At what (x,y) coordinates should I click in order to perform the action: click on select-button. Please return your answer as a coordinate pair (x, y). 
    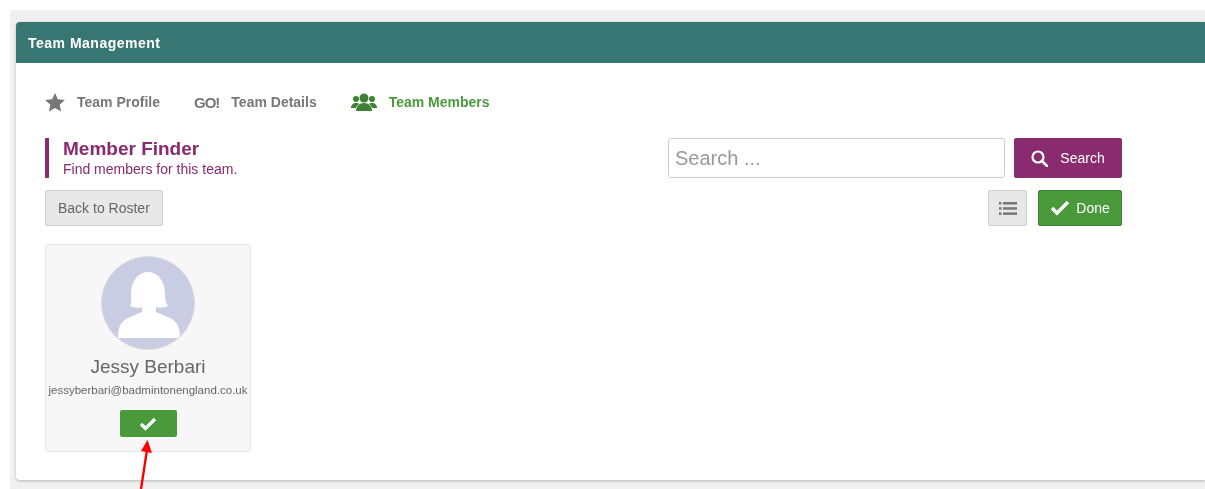
    Looking at the image, I should click on (148, 423).